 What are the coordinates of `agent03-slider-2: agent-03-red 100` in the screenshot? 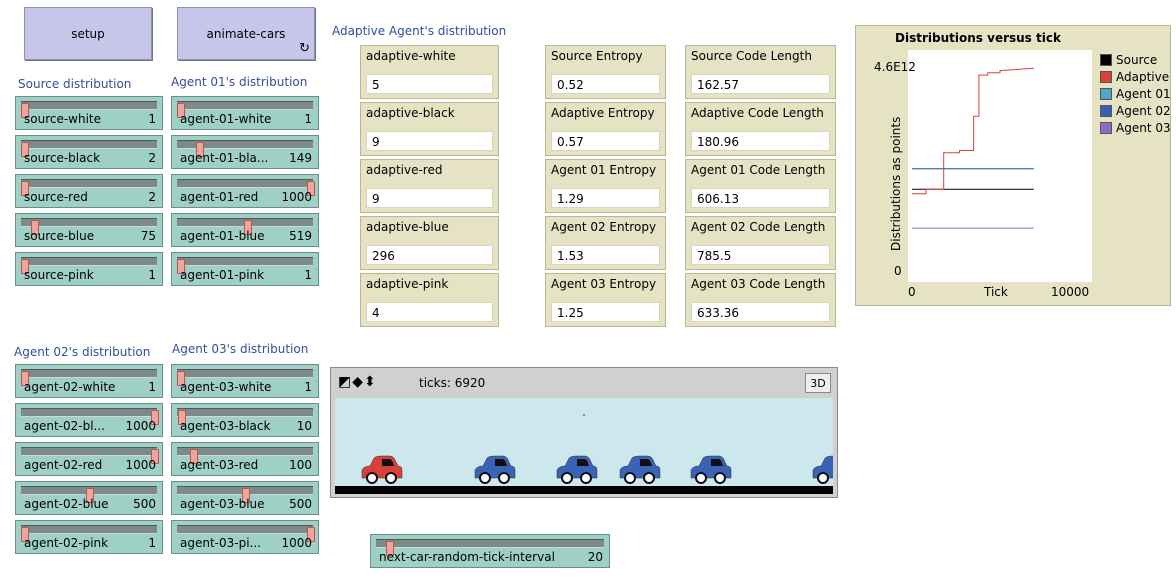 It's located at (245, 459).